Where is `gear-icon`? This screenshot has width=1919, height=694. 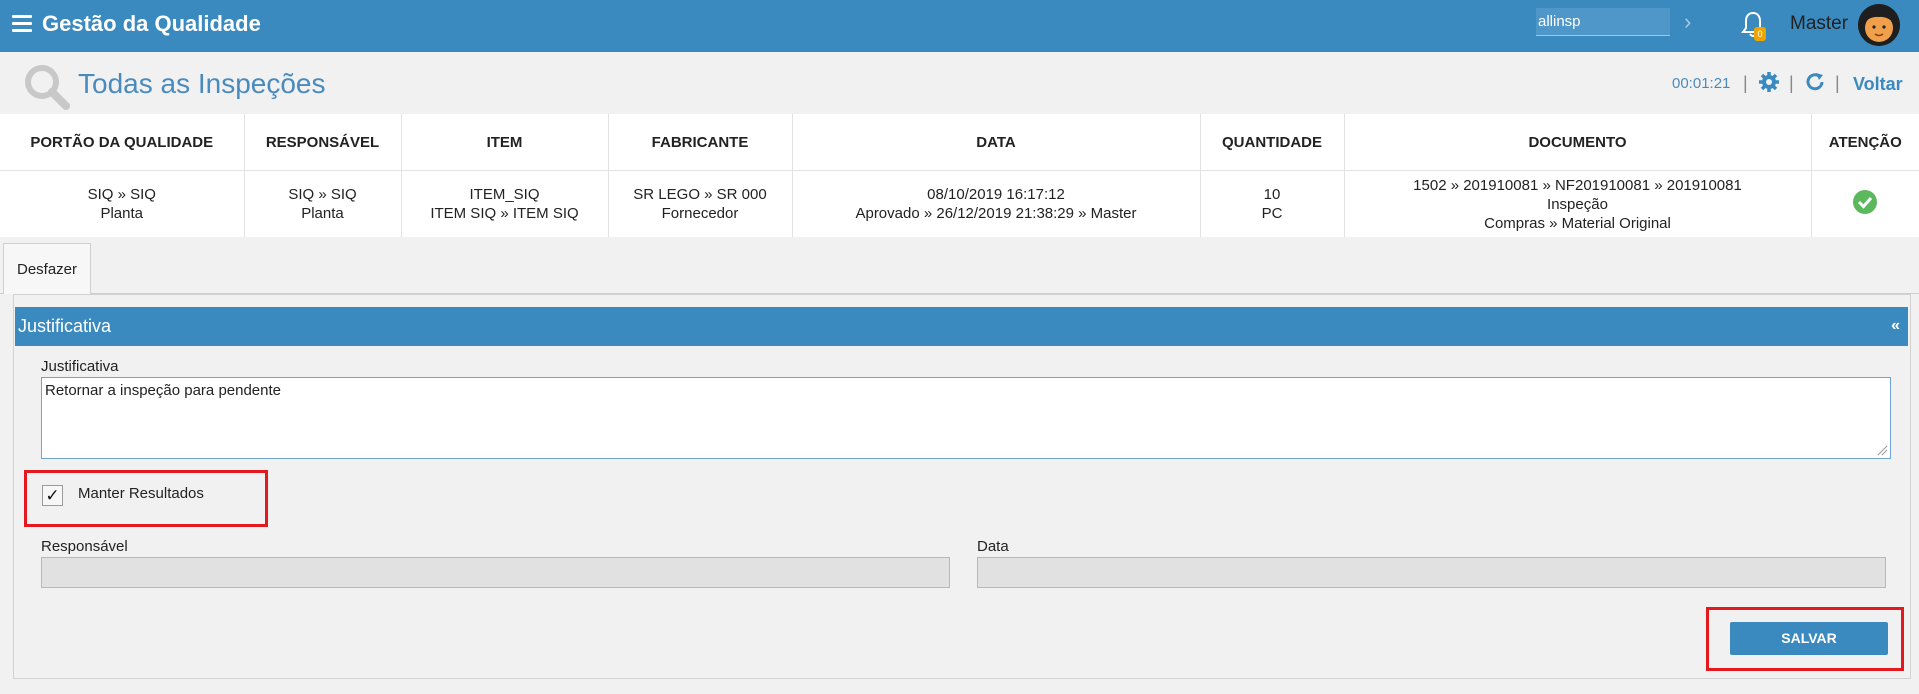
gear-icon is located at coordinates (1769, 82).